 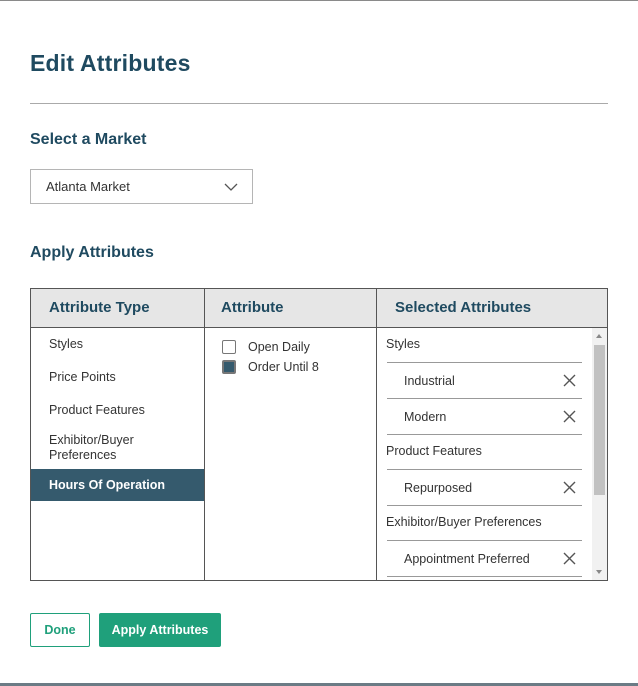 I want to click on apply-attributes-button: Apply Attributes, so click(x=160, y=630).